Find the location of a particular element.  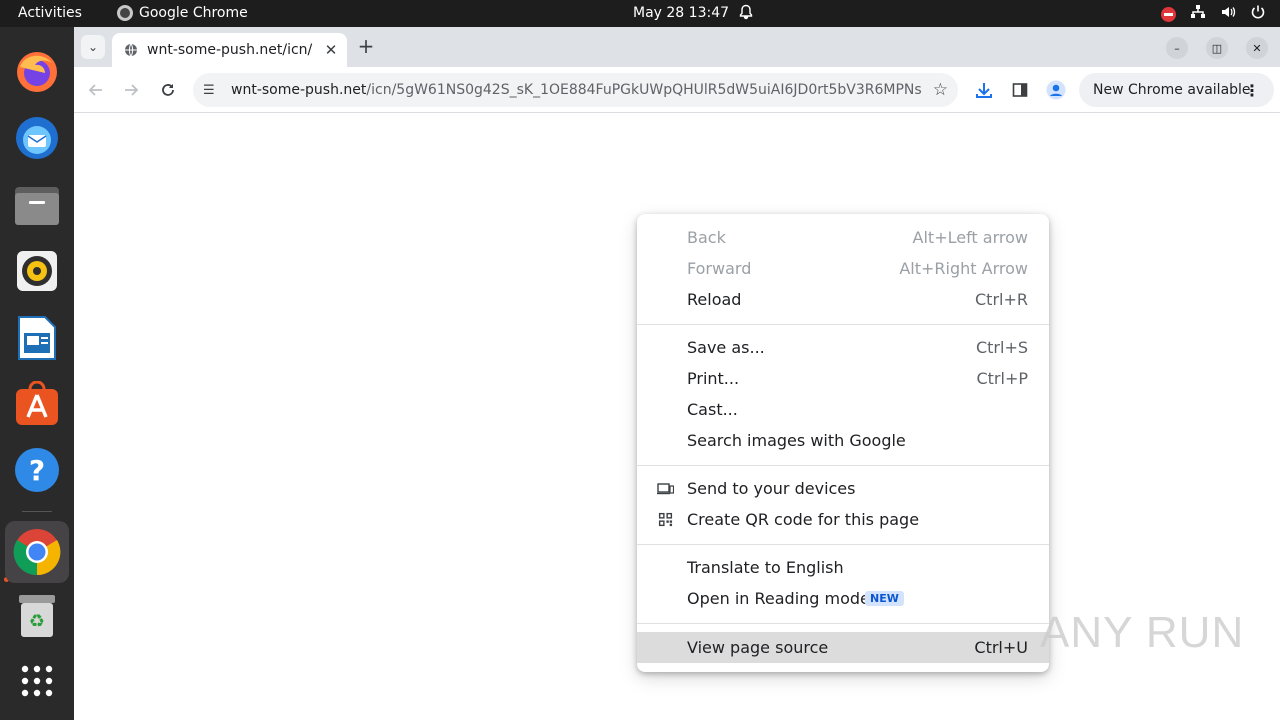

menu-item-create-qr: Create QR code for this page is located at coordinates (843, 519).